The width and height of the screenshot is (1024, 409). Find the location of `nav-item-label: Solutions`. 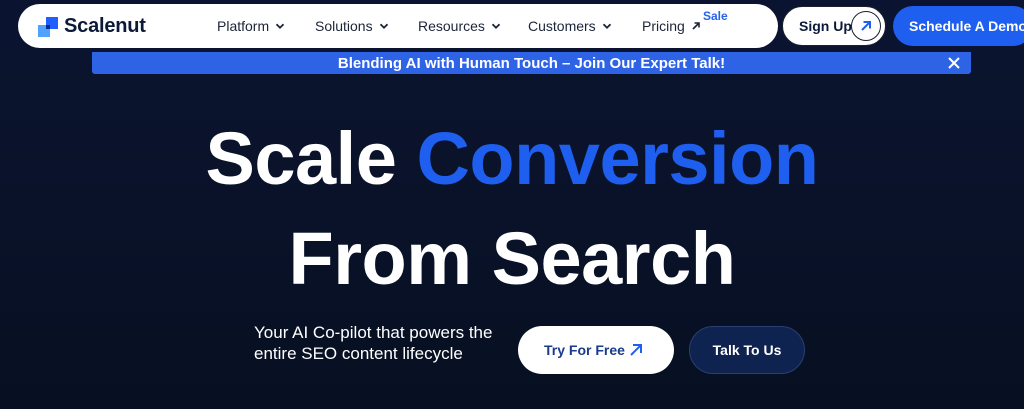

nav-item-label: Solutions is located at coordinates (344, 26).